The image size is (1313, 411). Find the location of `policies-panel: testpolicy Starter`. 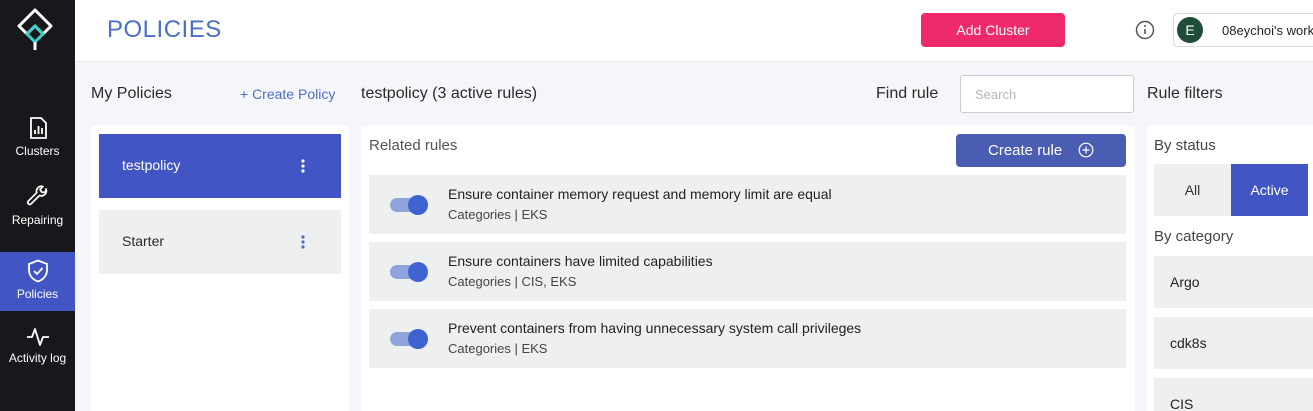

policies-panel: testpolicy Starter is located at coordinates (220, 268).